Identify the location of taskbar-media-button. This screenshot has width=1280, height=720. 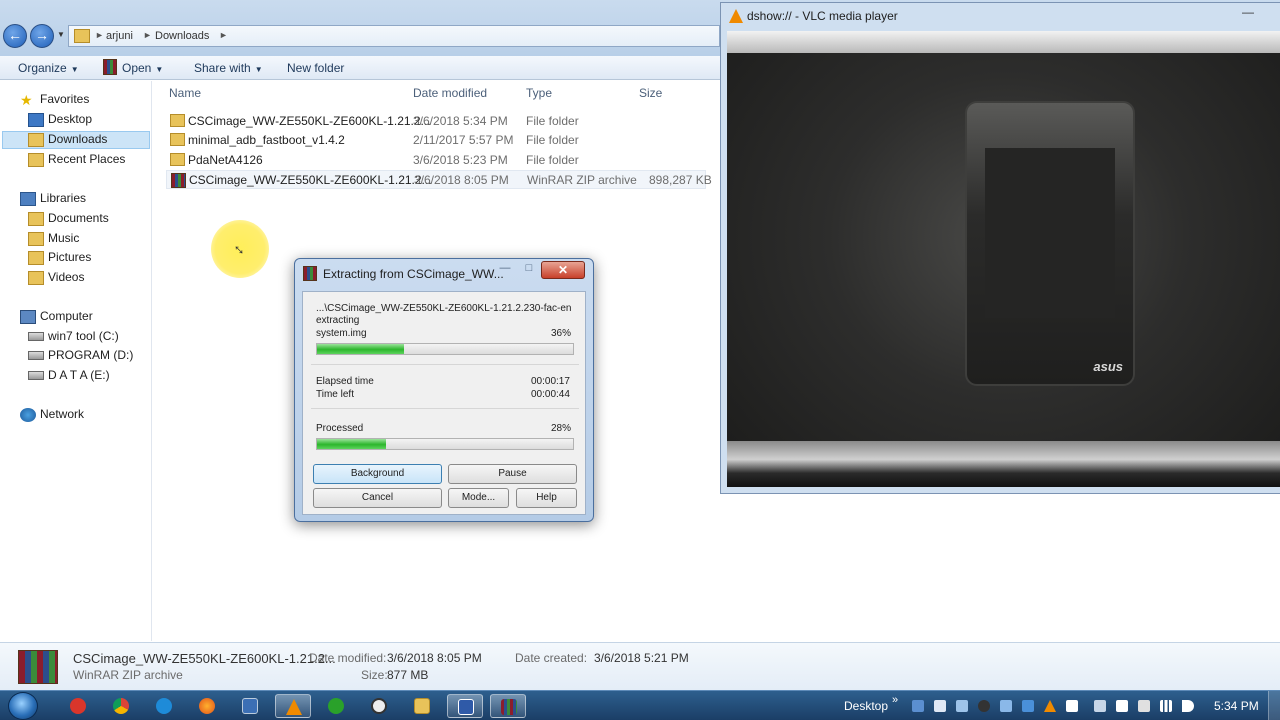
(336, 706).